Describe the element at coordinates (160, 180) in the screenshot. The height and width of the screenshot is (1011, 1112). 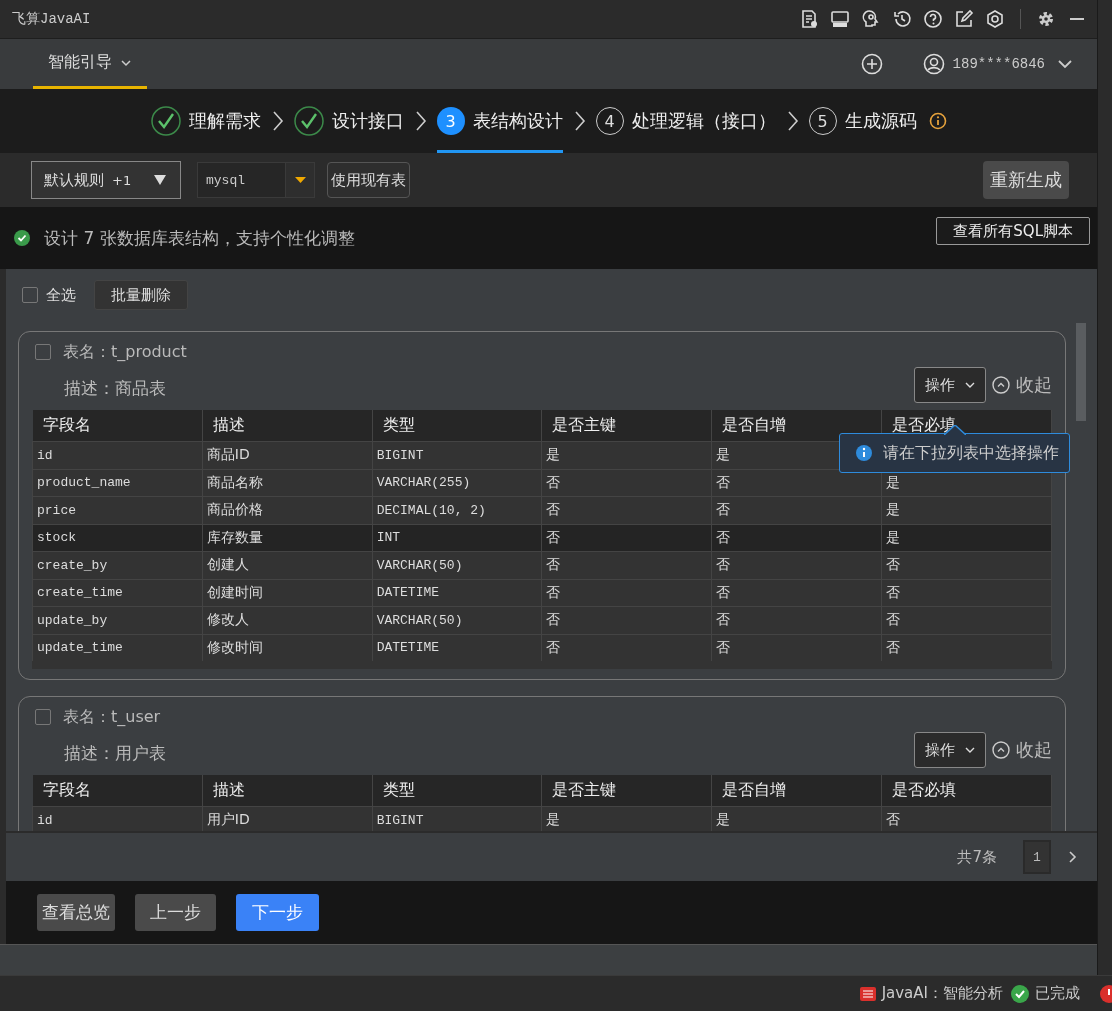
I see `dropdown-triangle-icon` at that location.